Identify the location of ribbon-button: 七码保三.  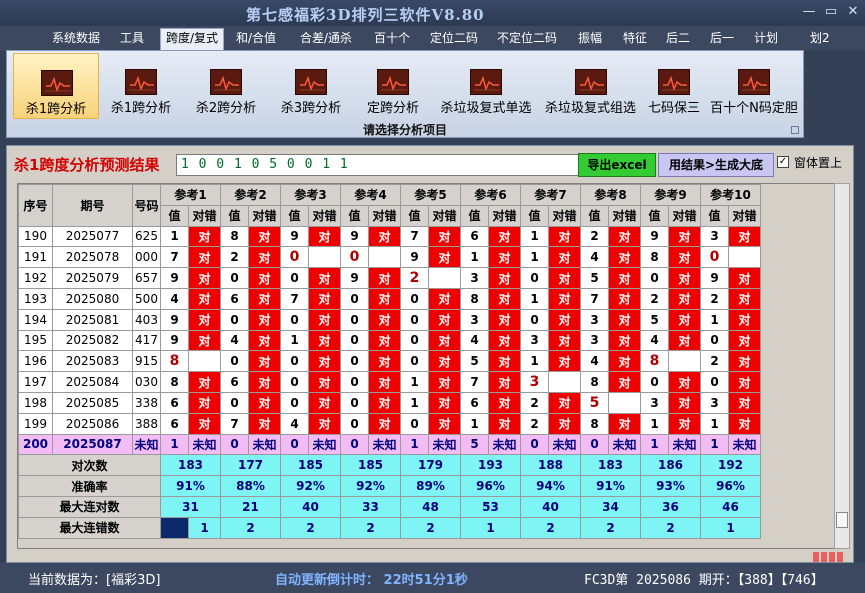
(674, 86).